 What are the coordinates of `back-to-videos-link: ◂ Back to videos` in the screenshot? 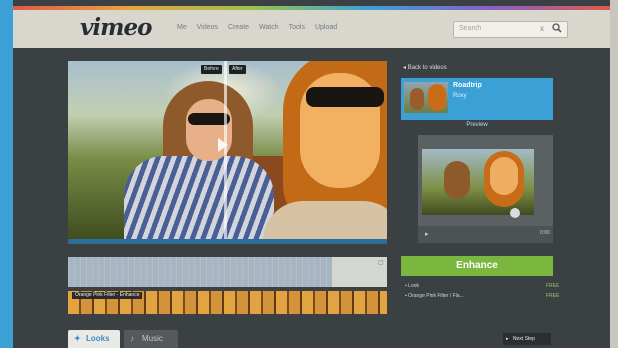 It's located at (425, 67).